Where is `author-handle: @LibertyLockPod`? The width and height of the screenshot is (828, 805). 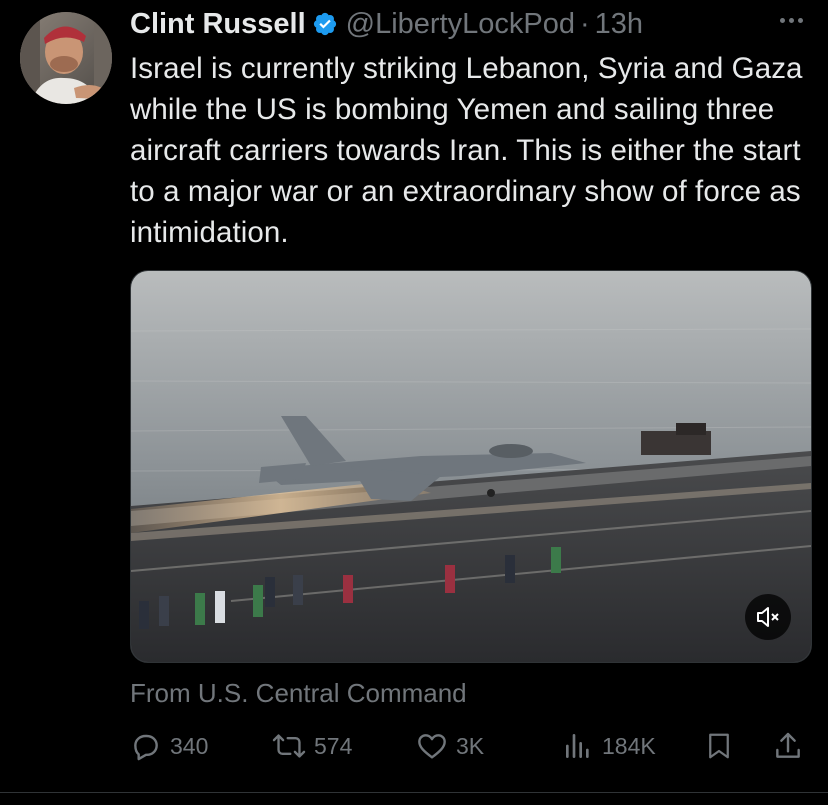
author-handle: @LibertyLockPod is located at coordinates (460, 24).